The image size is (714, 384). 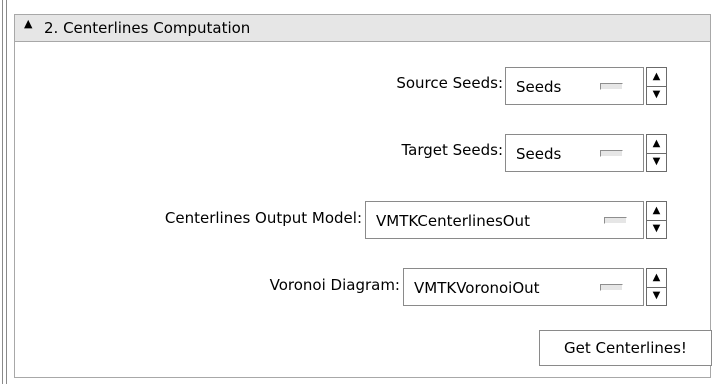 I want to click on target-seeds-spinner: ▲ ▼, so click(x=656, y=153).